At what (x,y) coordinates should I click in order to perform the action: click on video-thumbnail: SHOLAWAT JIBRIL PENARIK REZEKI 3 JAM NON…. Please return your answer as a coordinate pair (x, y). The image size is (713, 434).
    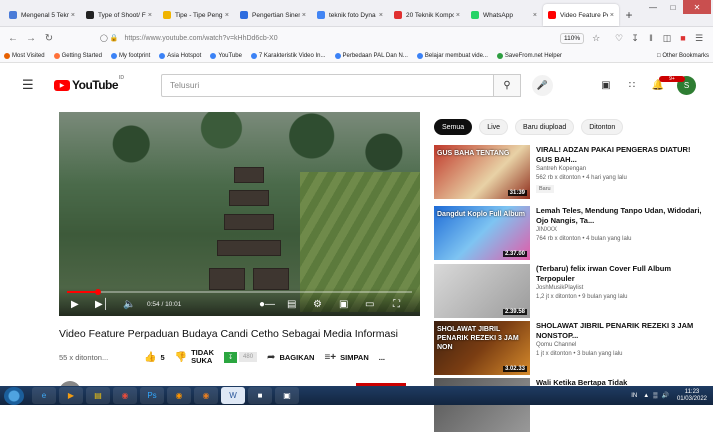
    Looking at the image, I should click on (482, 348).